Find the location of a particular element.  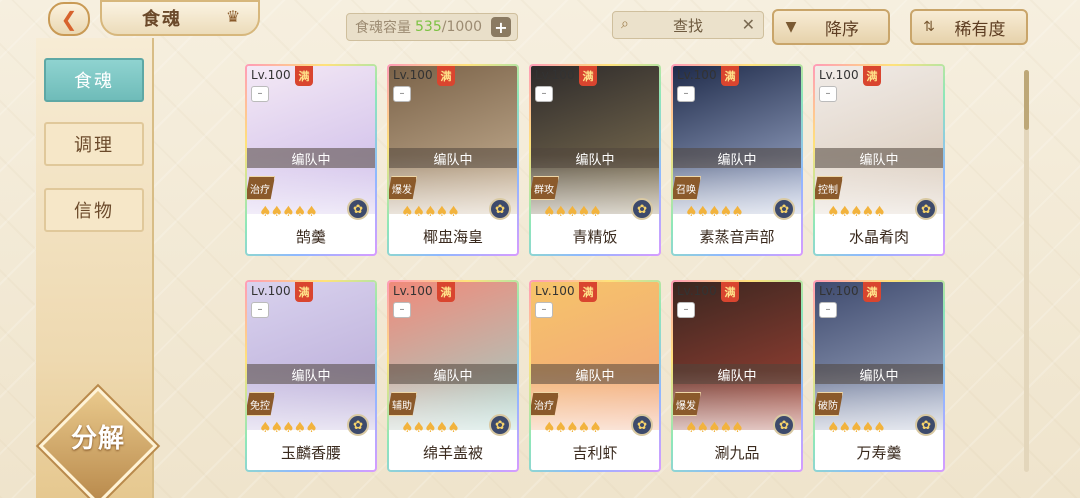

food-soul-card: Lv.100 满 – 编队中 破防 ♠♠♠♠♠ ✿ 万寿羹 is located at coordinates (879, 376).